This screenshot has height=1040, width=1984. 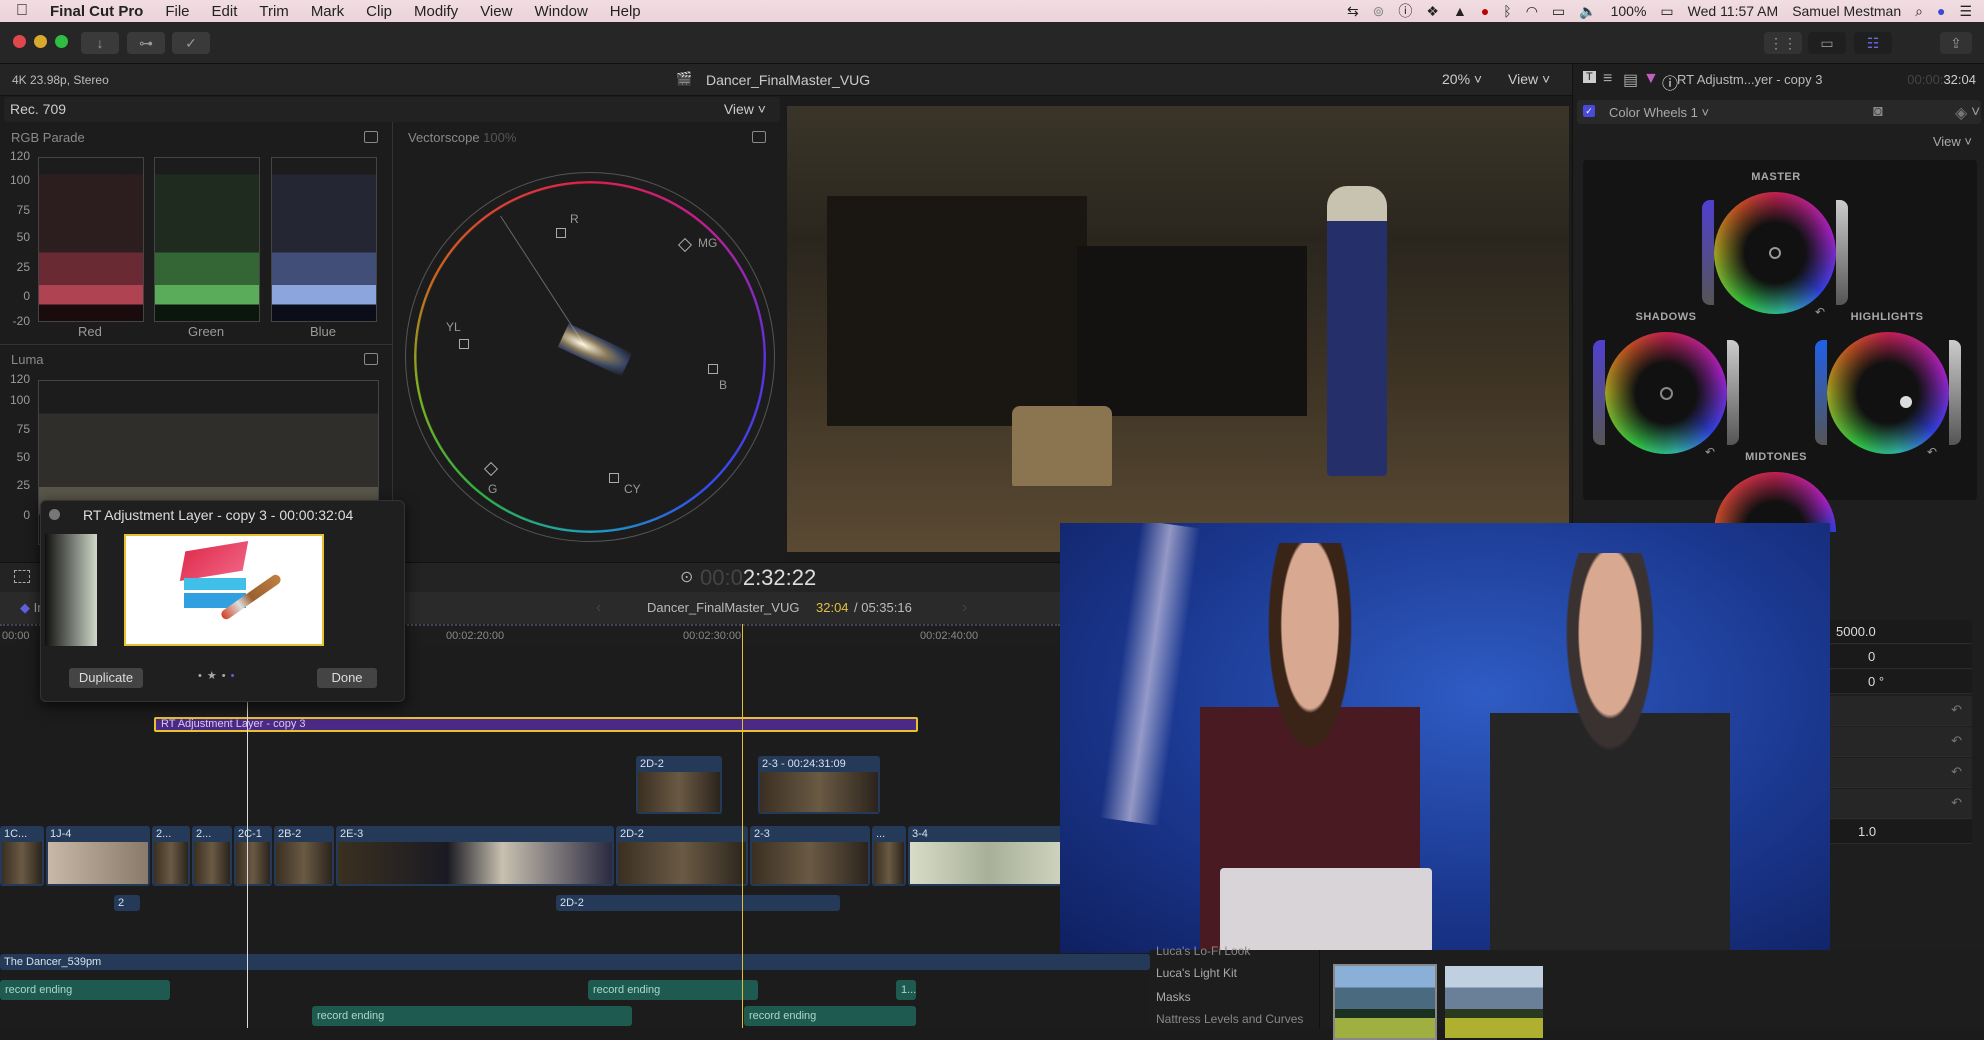 What do you see at coordinates (1956, 43) in the screenshot?
I see `share-icon: ⇪` at bounding box center [1956, 43].